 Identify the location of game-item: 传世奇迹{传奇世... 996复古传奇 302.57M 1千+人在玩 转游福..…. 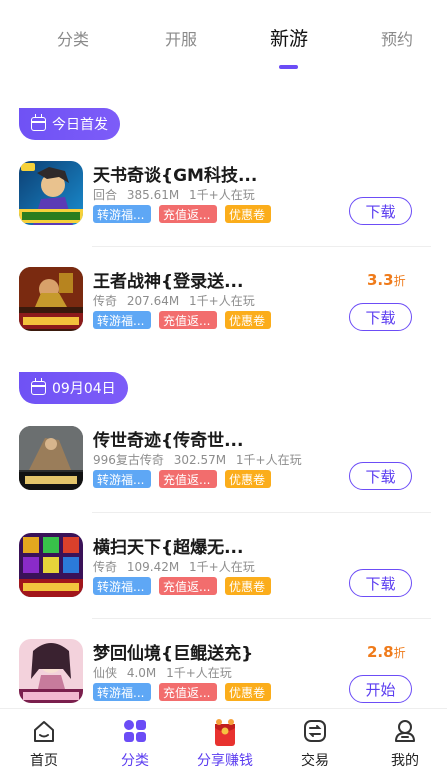
(223, 479).